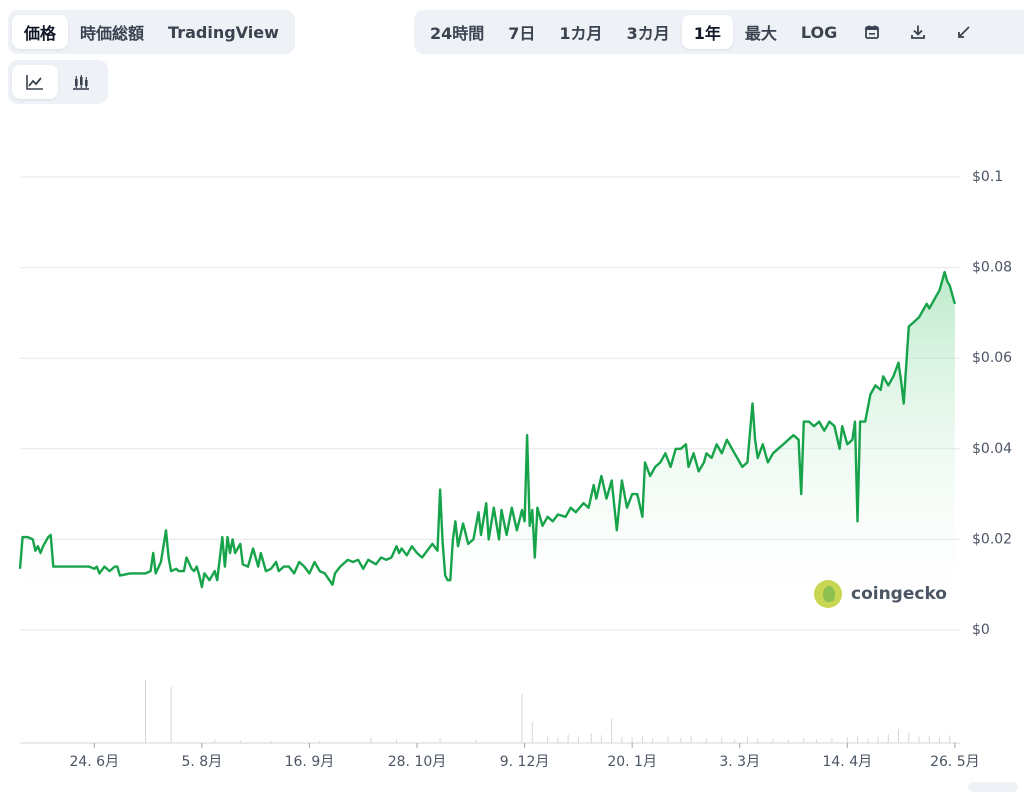  I want to click on range-1y: 1年, so click(707, 32).